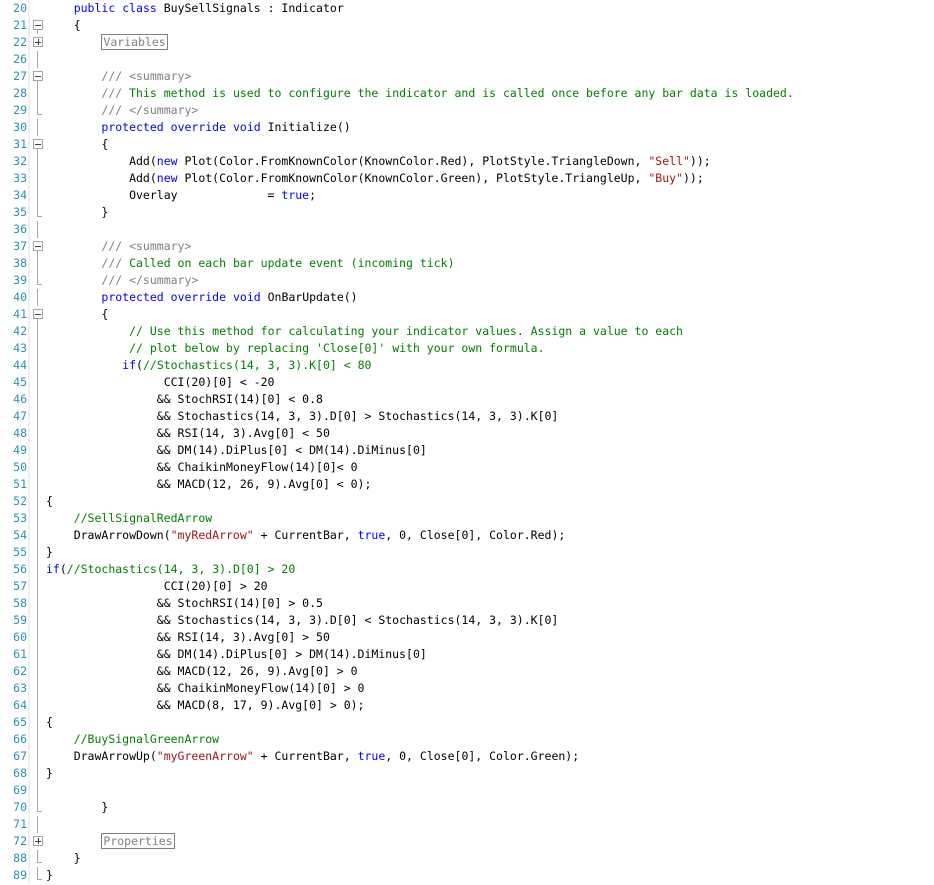 The height and width of the screenshot is (885, 934). What do you see at coordinates (467, 688) in the screenshot?
I see `code-line: 63 && ChaikinMoneyFlow(14)[0] > 0` at bounding box center [467, 688].